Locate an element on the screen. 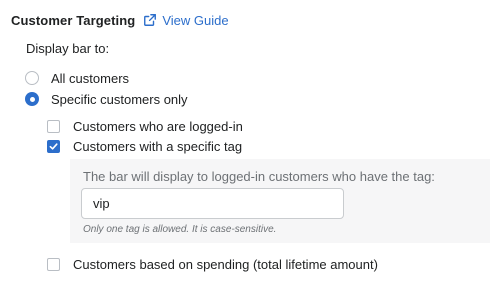  radio-button-selected is located at coordinates (32, 99).